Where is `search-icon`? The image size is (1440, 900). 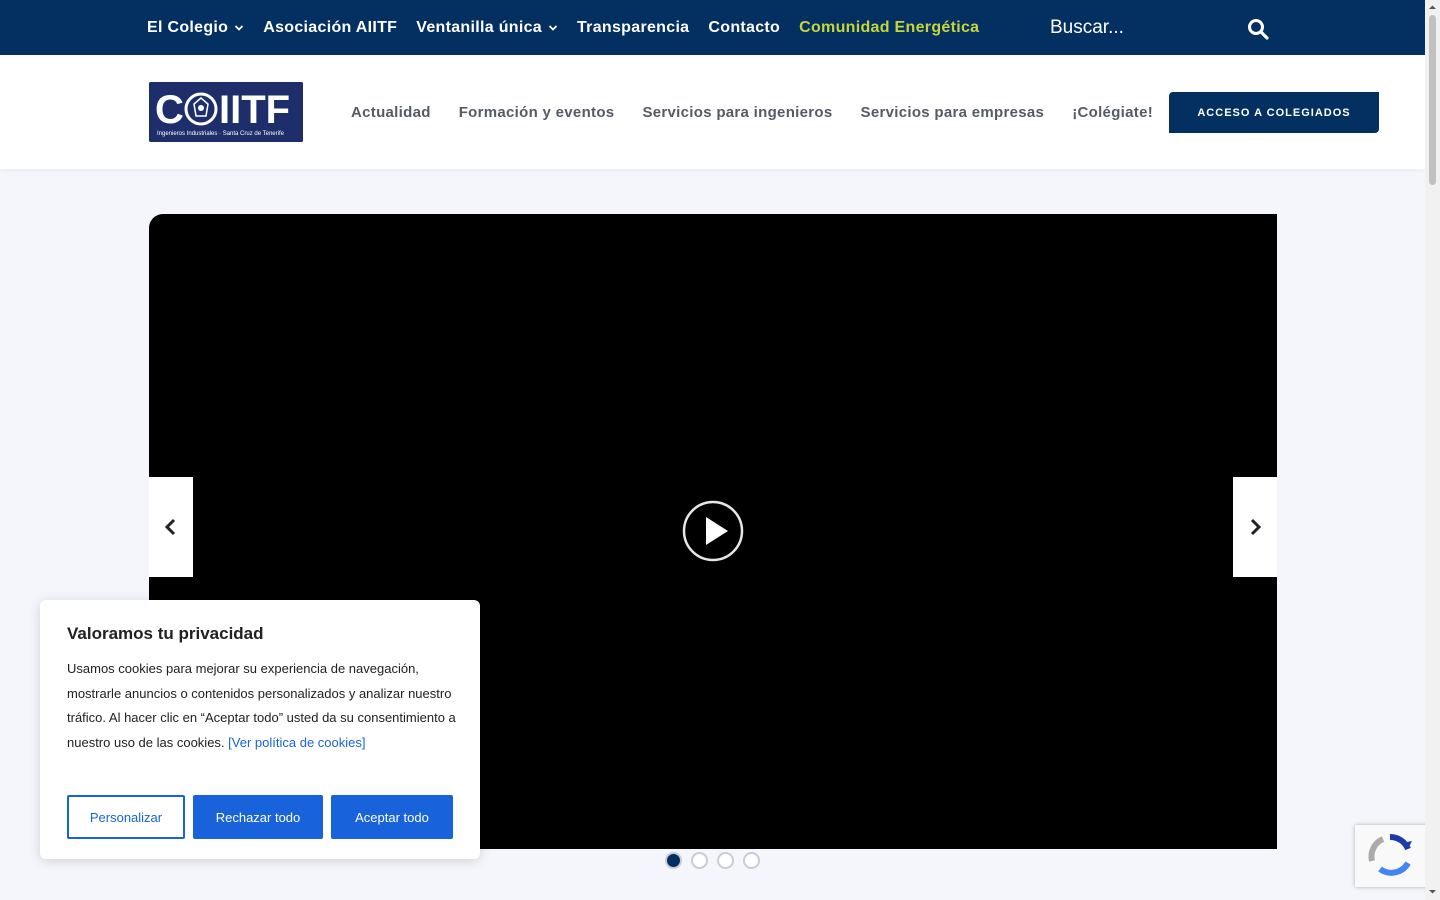
search-icon is located at coordinates (1258, 29).